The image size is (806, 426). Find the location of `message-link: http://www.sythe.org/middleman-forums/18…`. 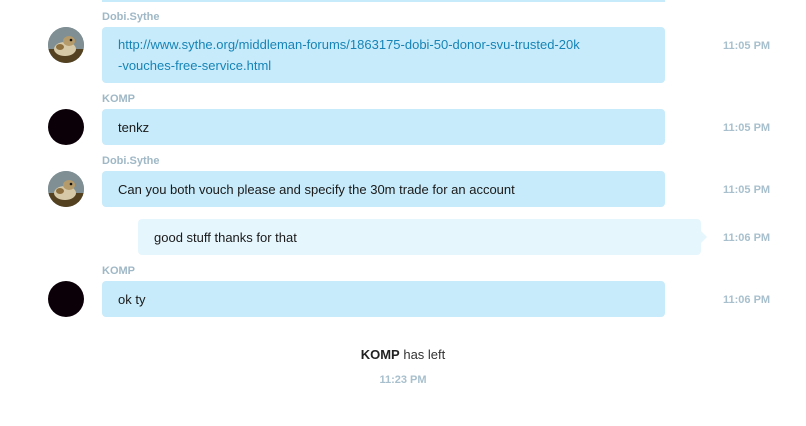

message-link: http://www.sythe.org/middleman-forums/18… is located at coordinates (383, 55).